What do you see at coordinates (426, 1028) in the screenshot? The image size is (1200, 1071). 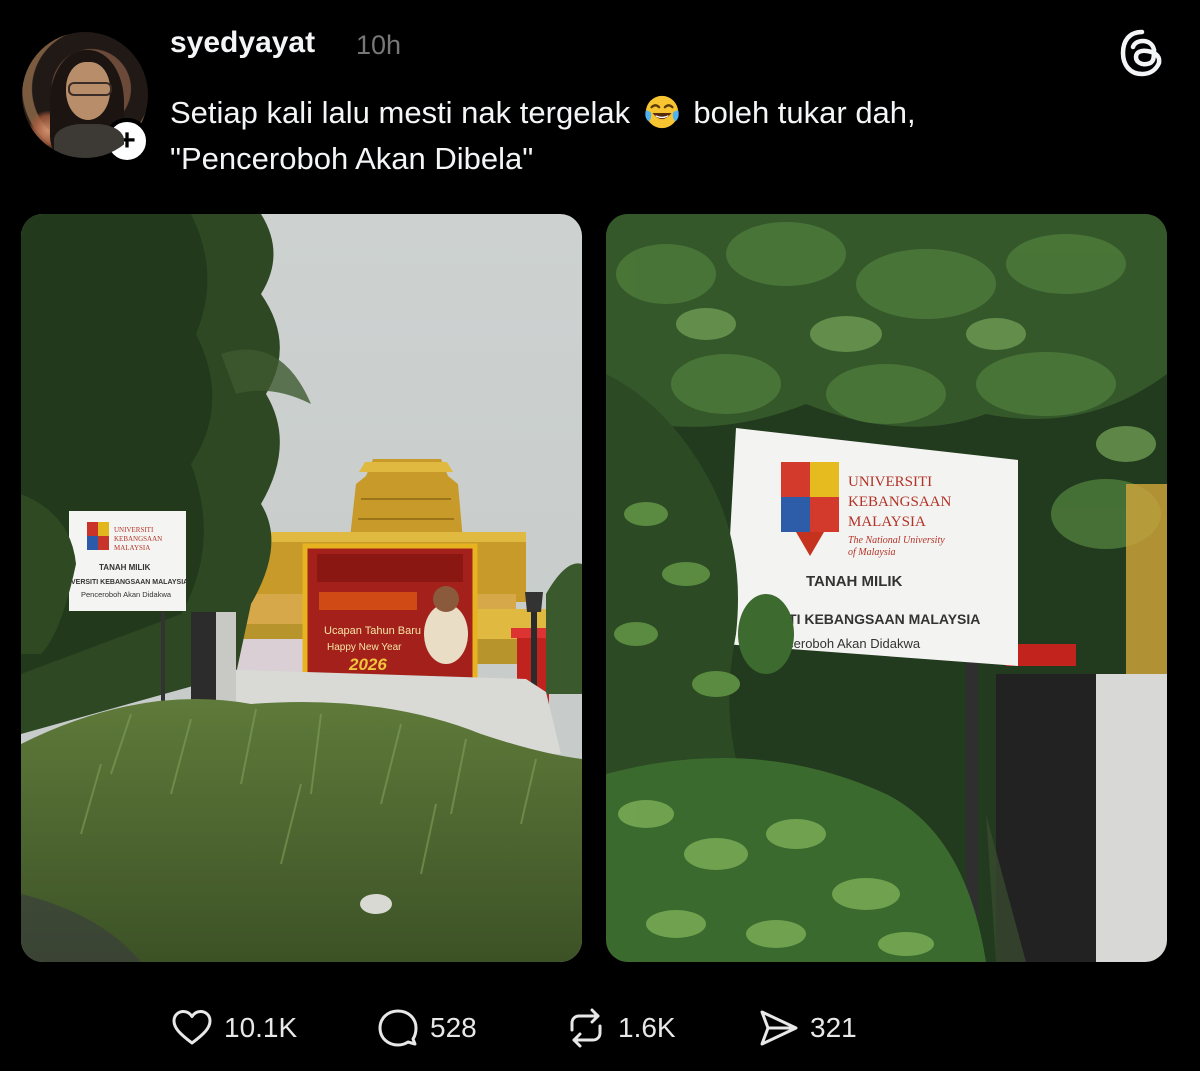 I see `reply-button: 528` at bounding box center [426, 1028].